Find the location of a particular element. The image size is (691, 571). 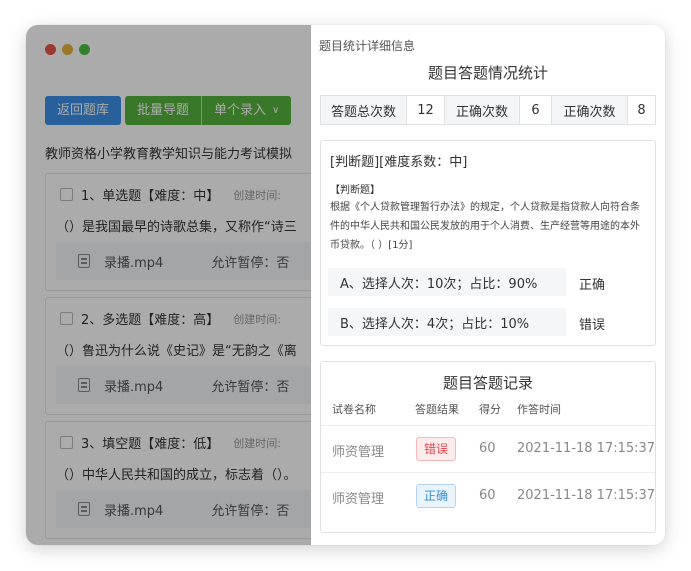

col-header-name: 试卷名称 is located at coordinates (354, 409).